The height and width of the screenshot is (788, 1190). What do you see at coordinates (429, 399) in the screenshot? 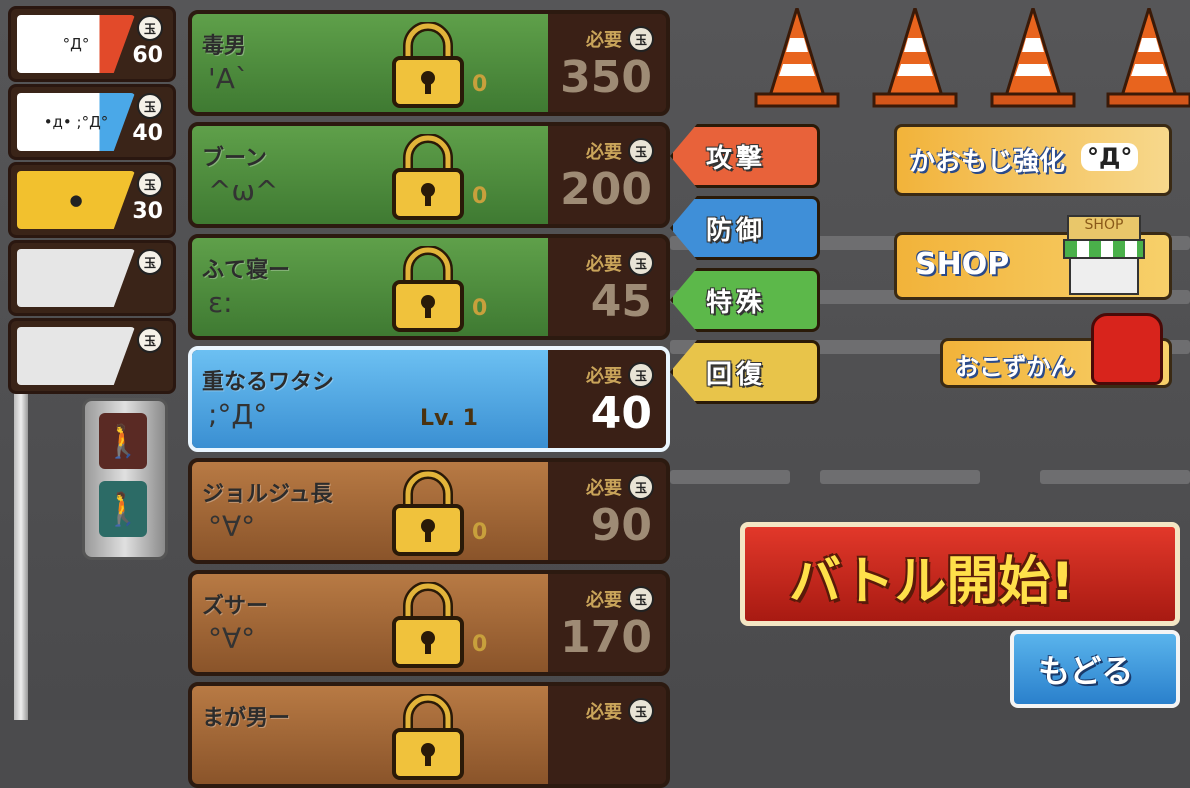
I see `character-row: 重なるワタシ ;°Д° 必要 玉 40 Lv. 1` at bounding box center [429, 399].